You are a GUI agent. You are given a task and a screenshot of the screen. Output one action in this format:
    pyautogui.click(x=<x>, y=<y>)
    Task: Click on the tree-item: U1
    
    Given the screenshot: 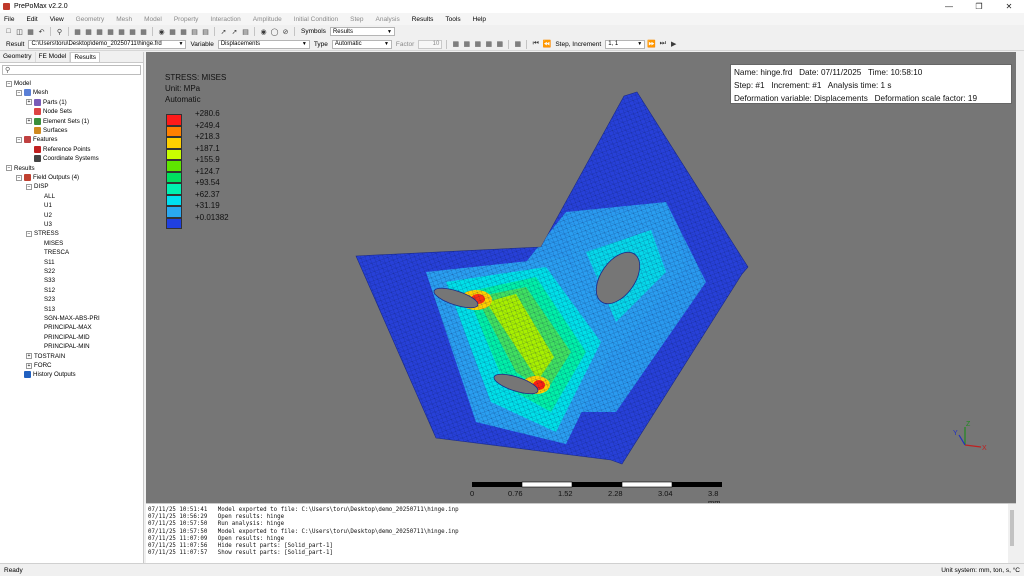 What is the action you would take?
    pyautogui.click(x=44, y=205)
    